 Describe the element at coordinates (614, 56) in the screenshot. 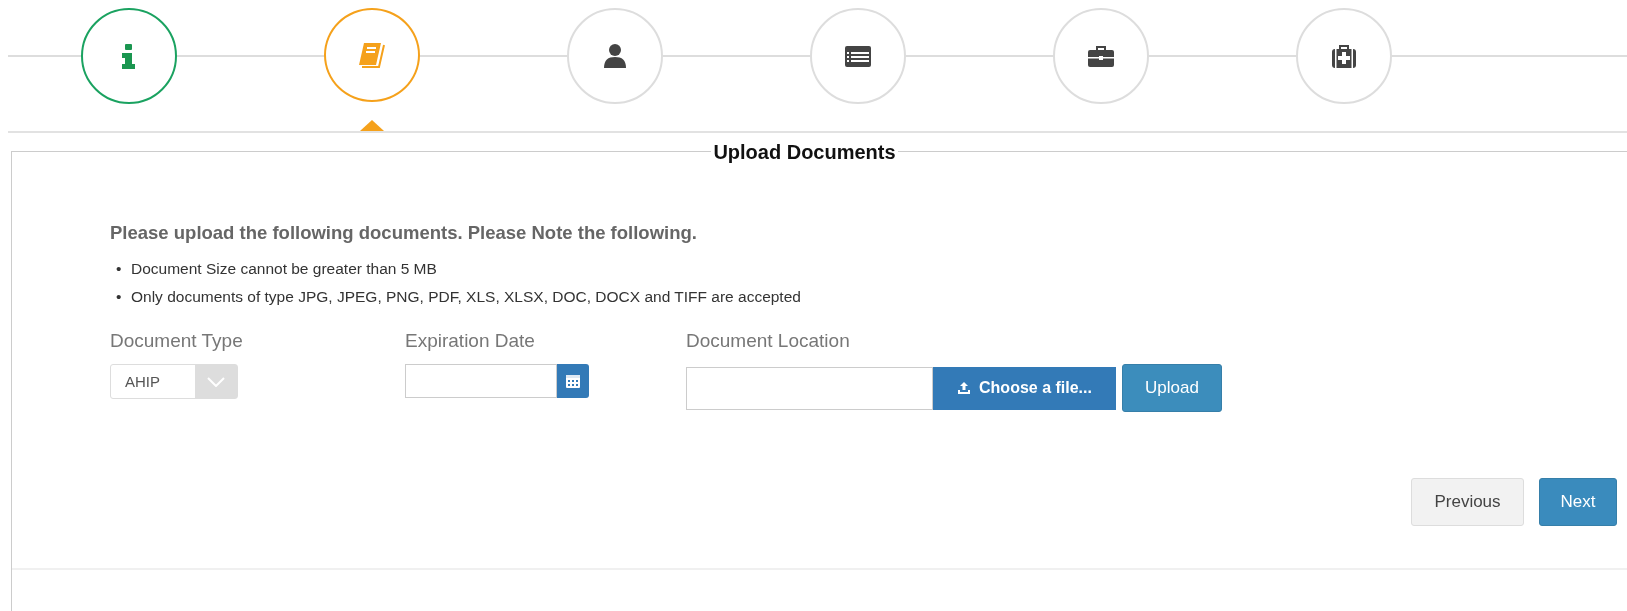

I see `person-icon` at that location.